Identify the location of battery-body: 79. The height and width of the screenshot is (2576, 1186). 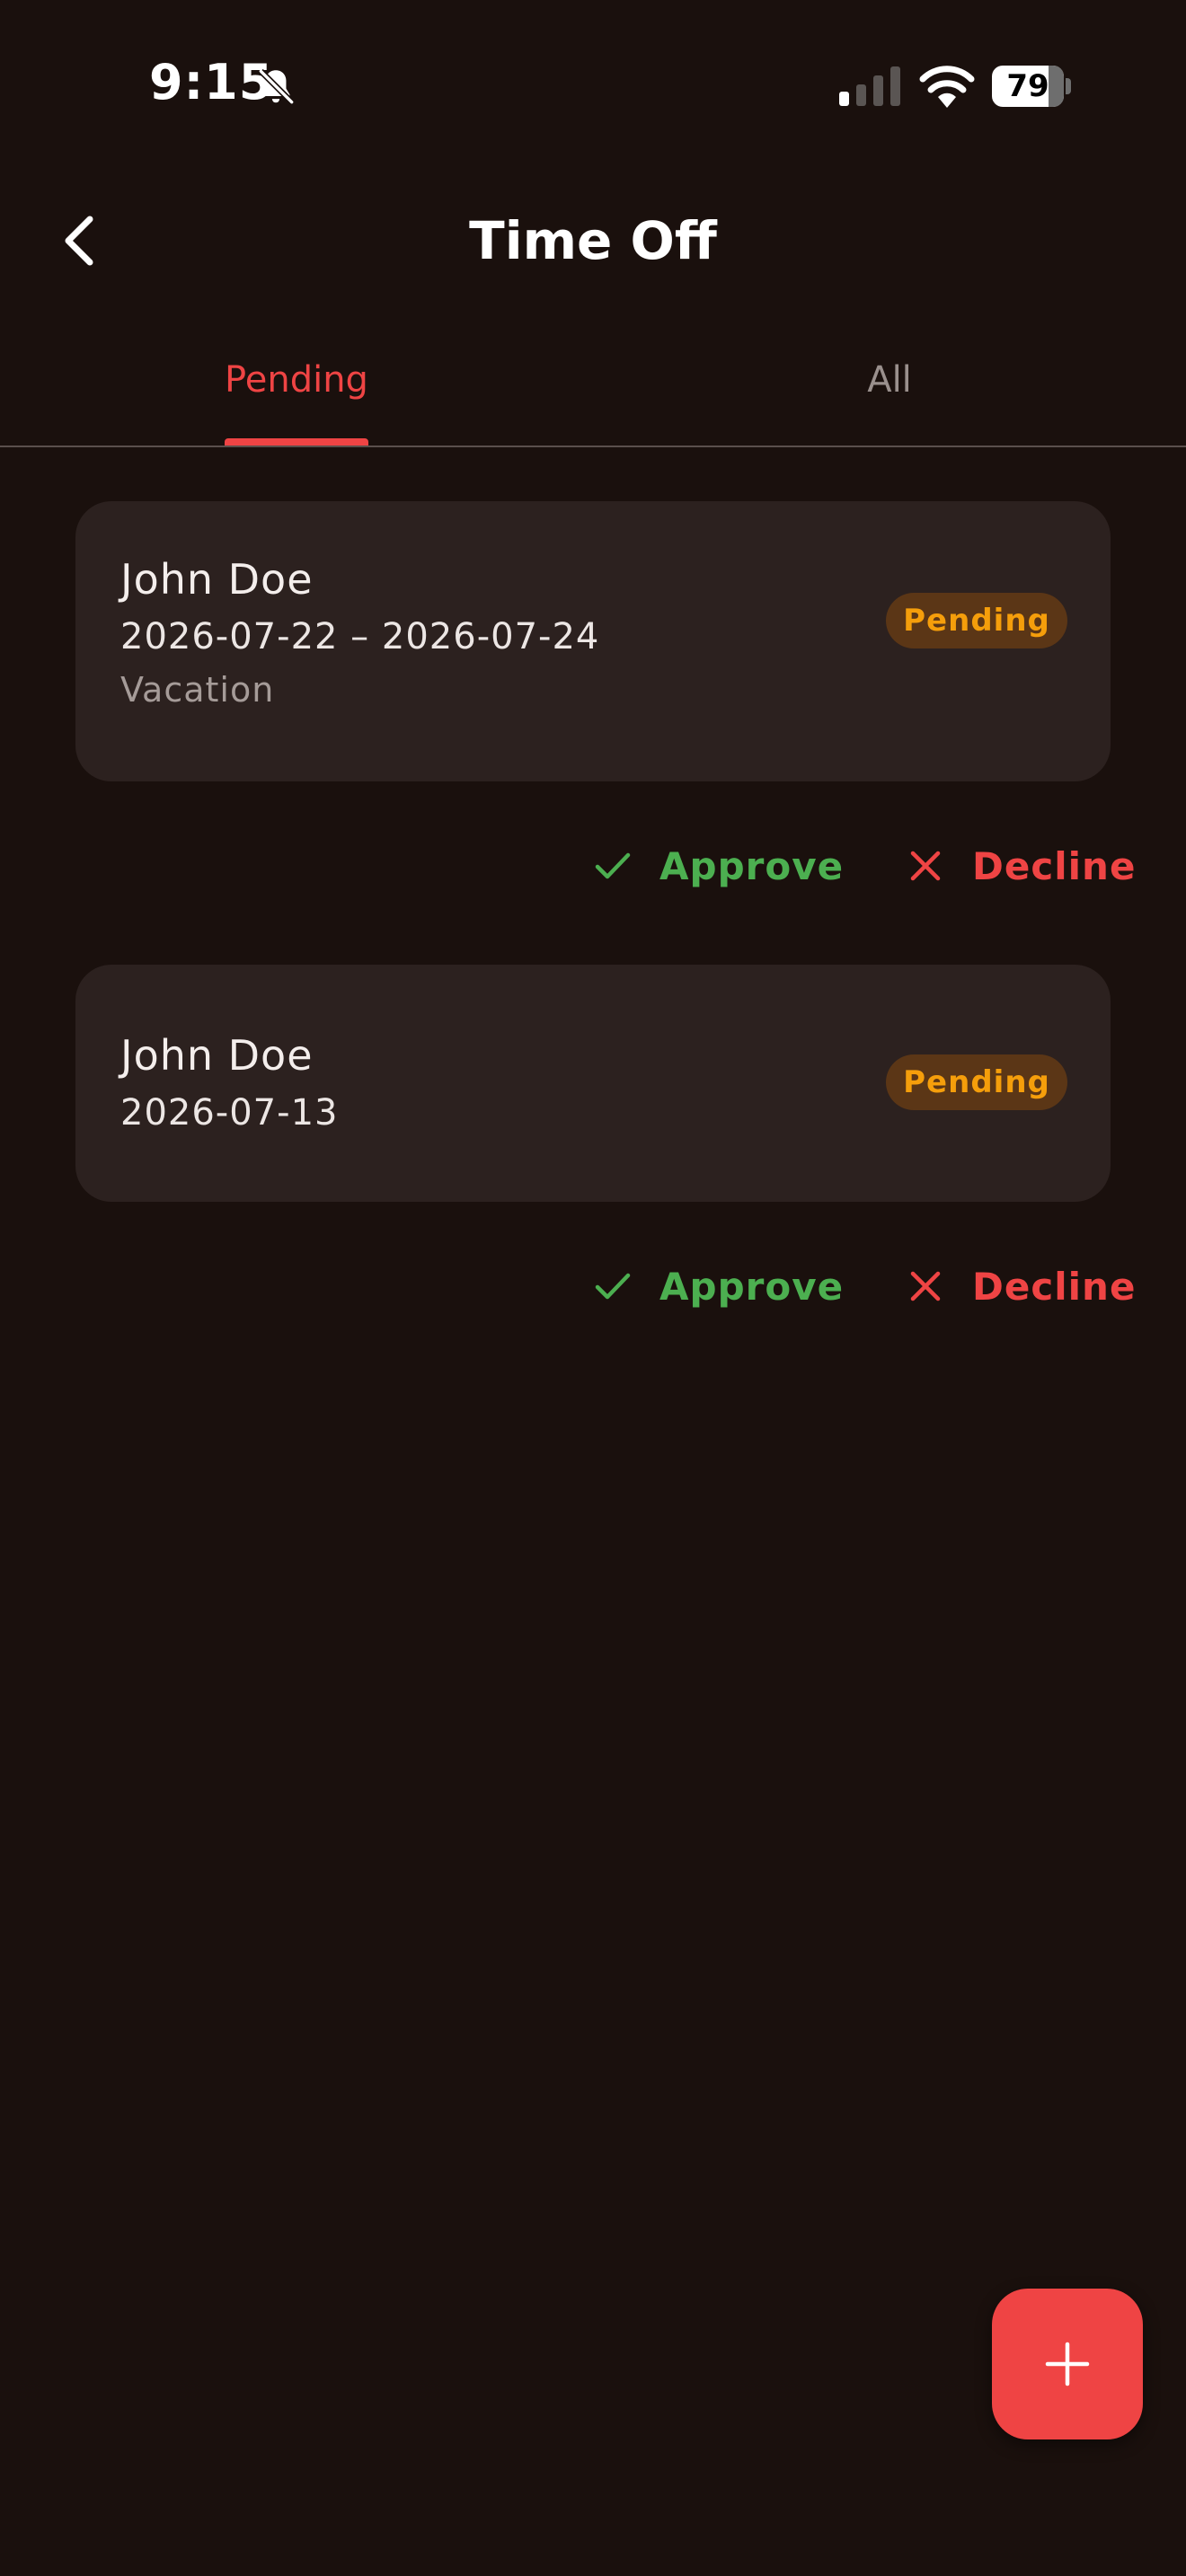
(1028, 86).